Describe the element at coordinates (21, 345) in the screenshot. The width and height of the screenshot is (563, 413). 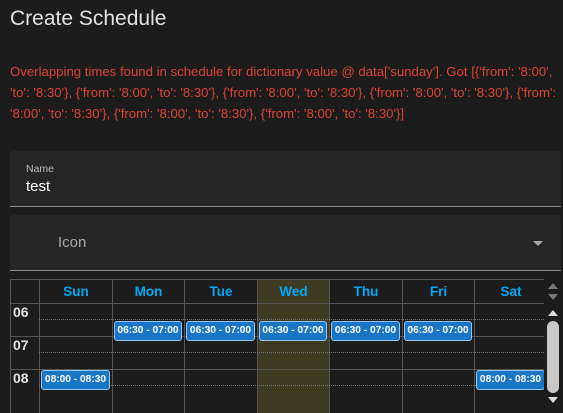
I see `hour-label-07: 07` at that location.